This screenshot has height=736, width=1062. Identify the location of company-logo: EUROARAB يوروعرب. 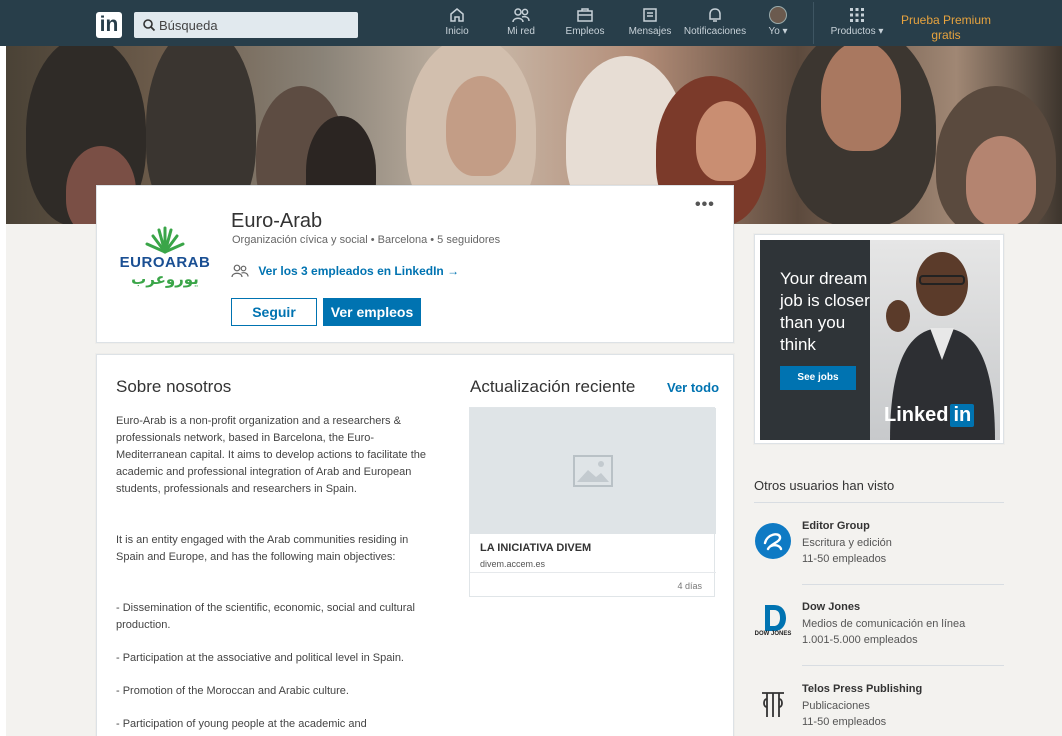
(165, 255).